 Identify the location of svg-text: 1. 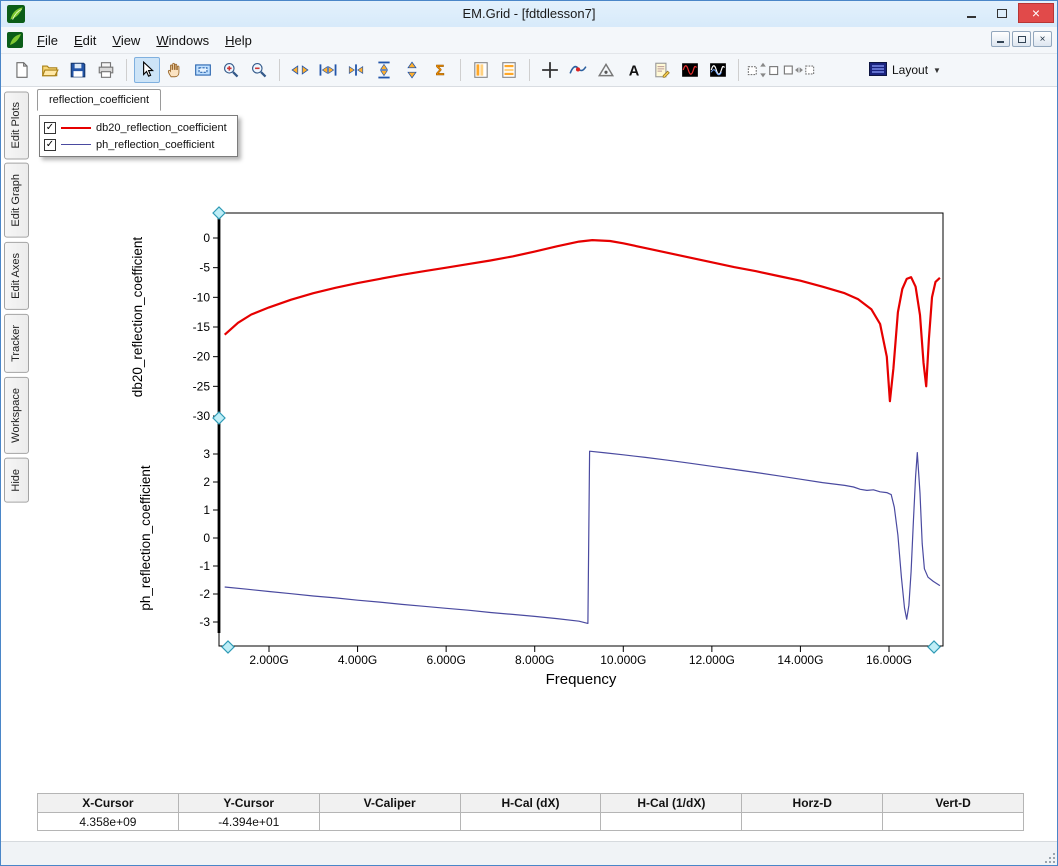
(206, 510).